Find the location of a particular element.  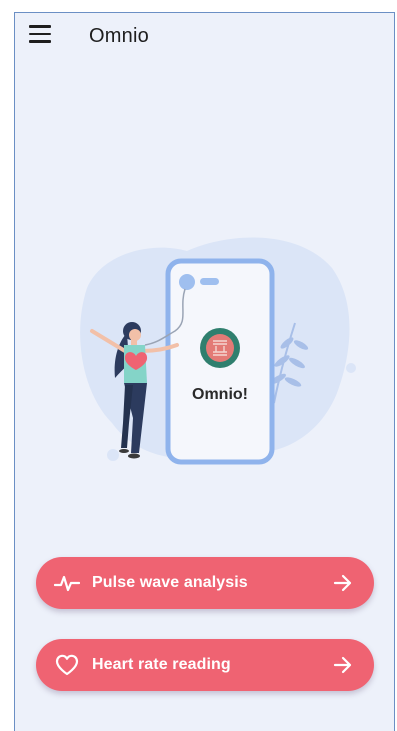

heart-rate-reading-button: Heart rate reading is located at coordinates (205, 665).